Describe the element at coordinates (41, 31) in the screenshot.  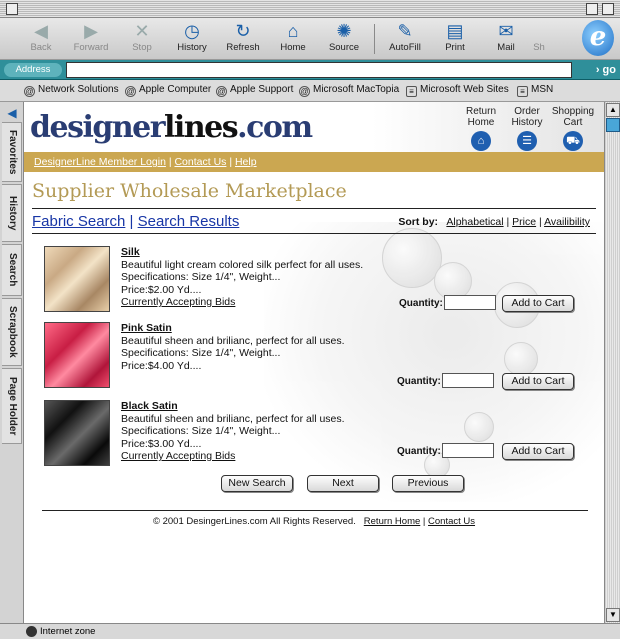
I see `back-arrow-icon: ◀` at that location.